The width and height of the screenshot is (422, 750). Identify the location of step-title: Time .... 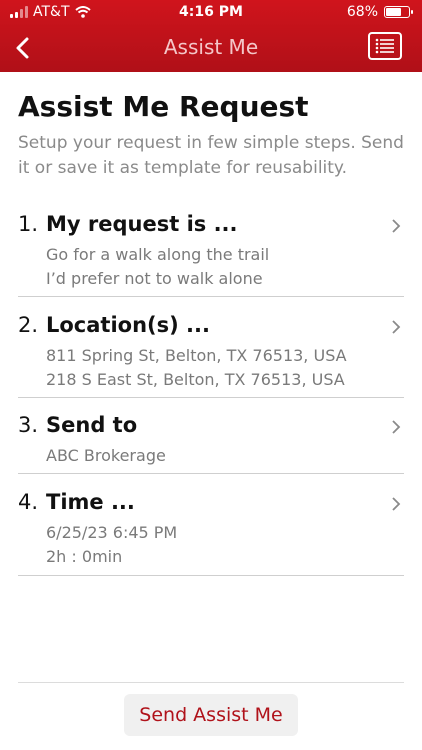
(90, 502).